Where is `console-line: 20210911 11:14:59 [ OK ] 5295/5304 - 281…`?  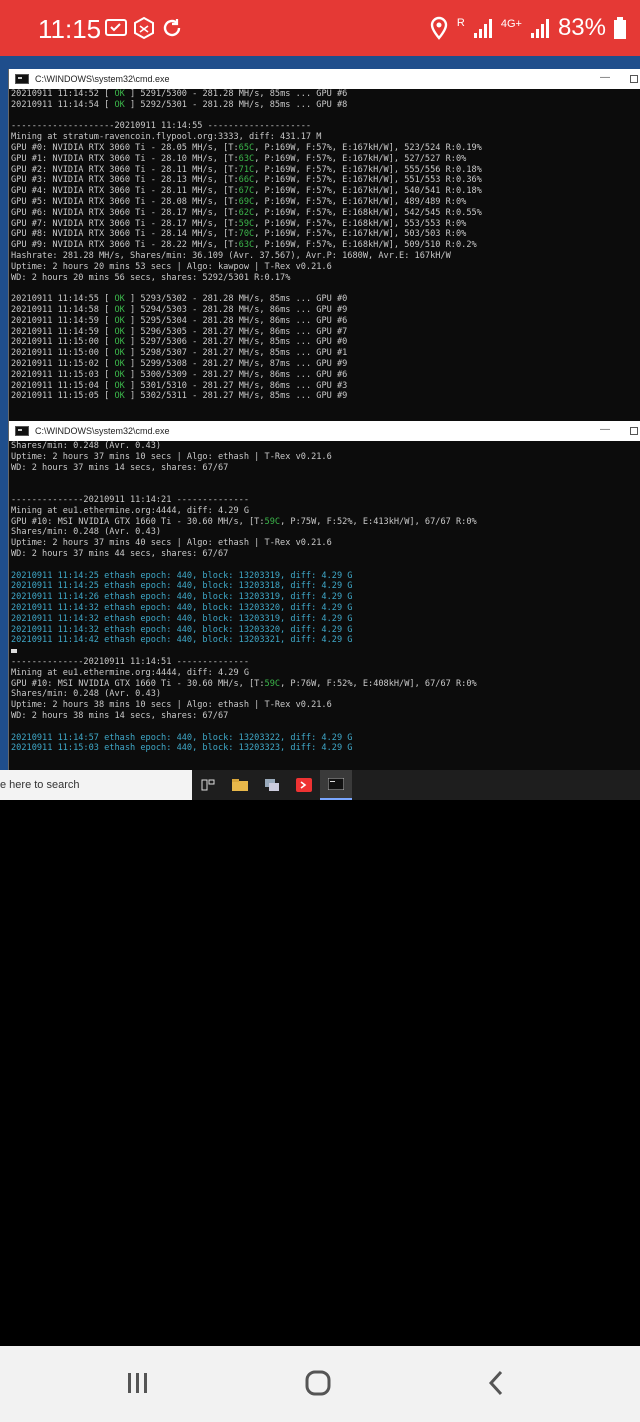 console-line: 20210911 11:14:59 [ OK ] 5295/5304 - 281… is located at coordinates (325, 321).